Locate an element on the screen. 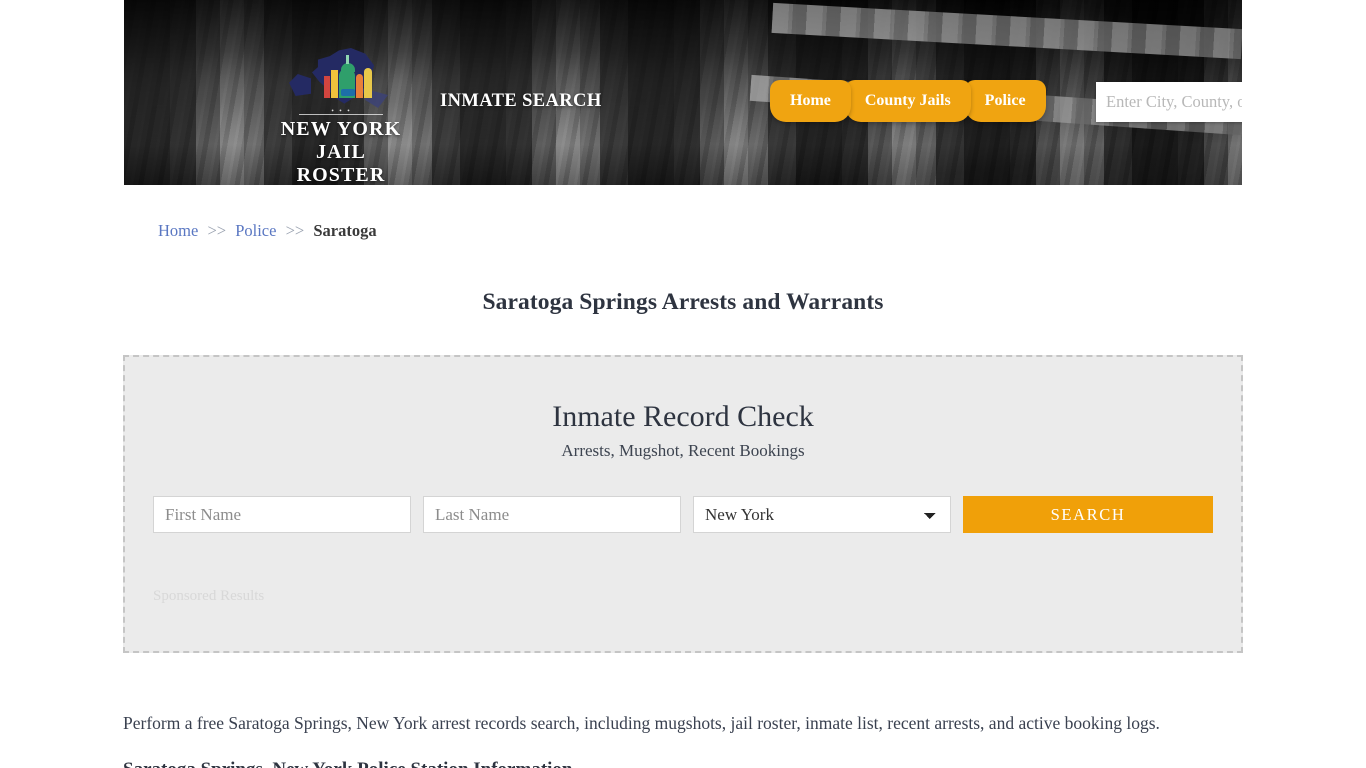 Image resolution: width=1366 pixels, height=768 pixels. state-select: New York is located at coordinates (822, 514).